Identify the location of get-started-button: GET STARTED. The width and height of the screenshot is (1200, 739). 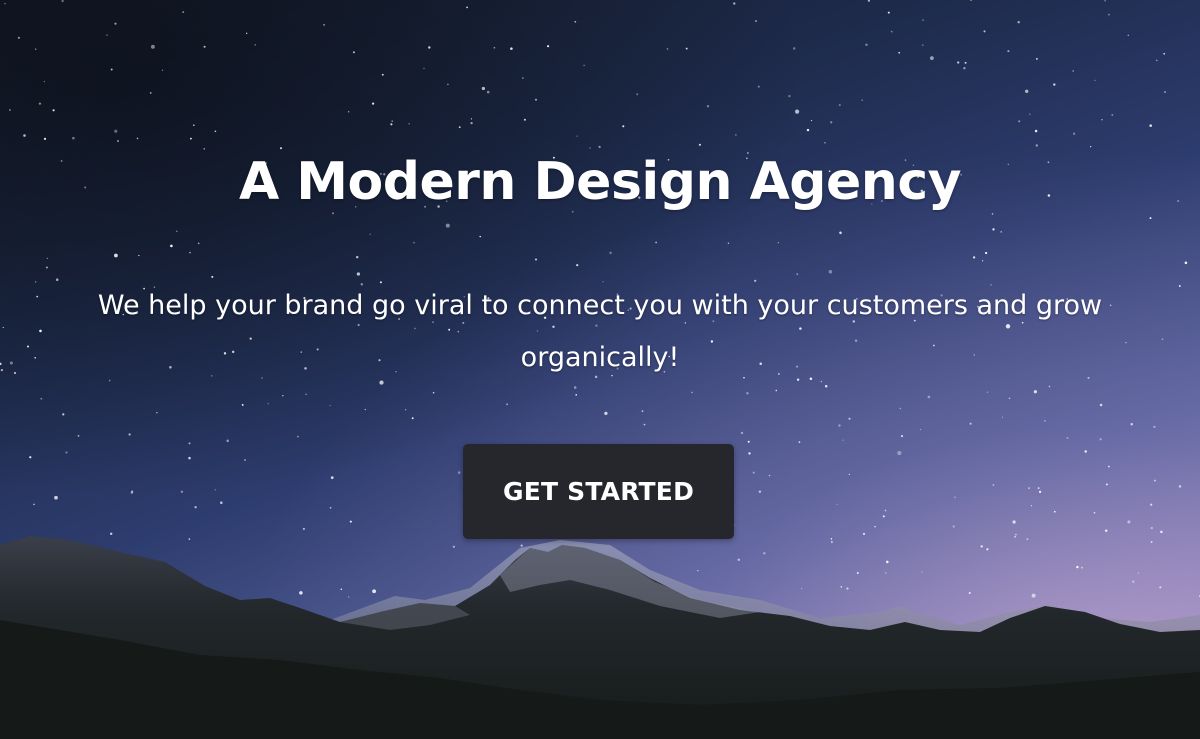
(598, 491).